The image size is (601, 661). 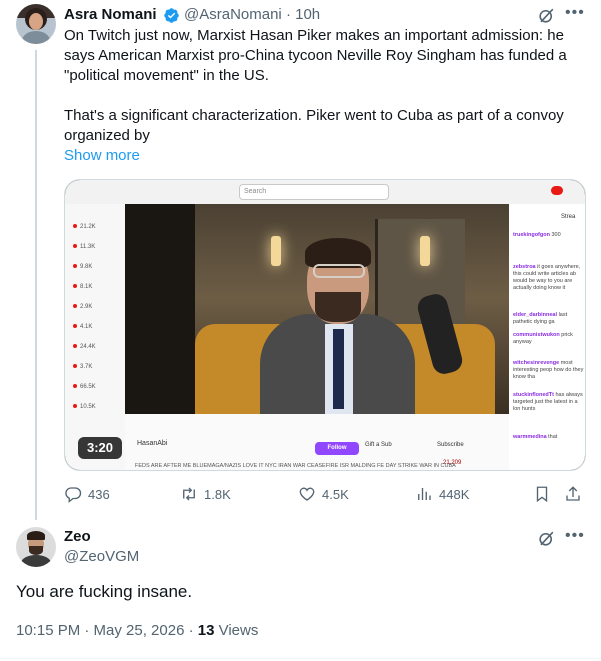 I want to click on reply-author-name: Zeo, so click(x=77, y=536).